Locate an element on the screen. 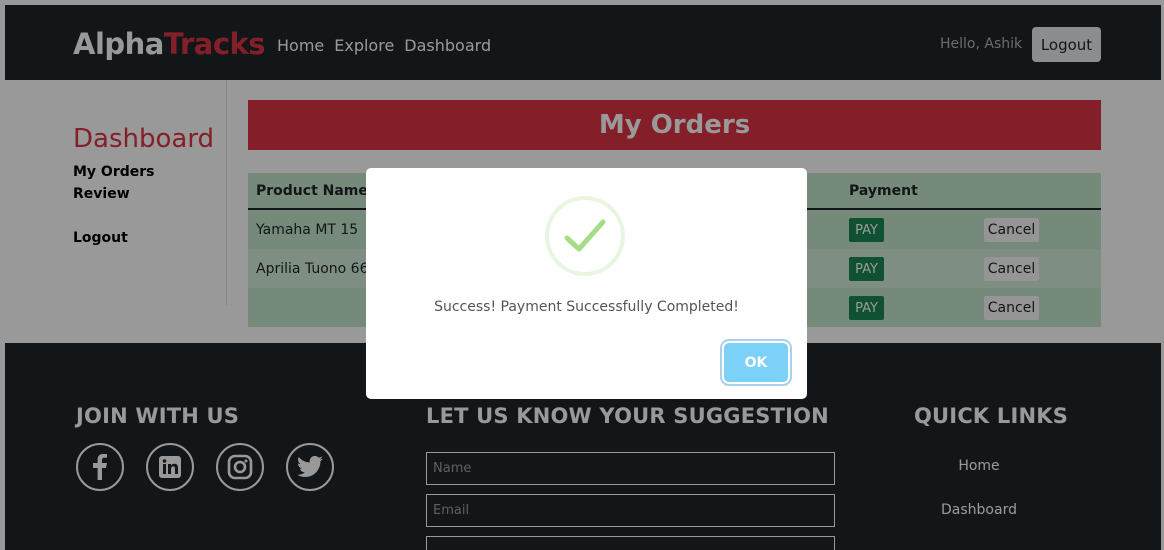  success-check-icon is located at coordinates (585, 236).